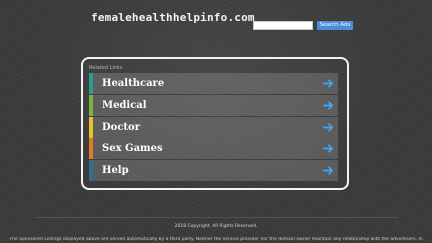  What do you see at coordinates (132, 148) in the screenshot?
I see `related-link-label: Sex Games` at bounding box center [132, 148].